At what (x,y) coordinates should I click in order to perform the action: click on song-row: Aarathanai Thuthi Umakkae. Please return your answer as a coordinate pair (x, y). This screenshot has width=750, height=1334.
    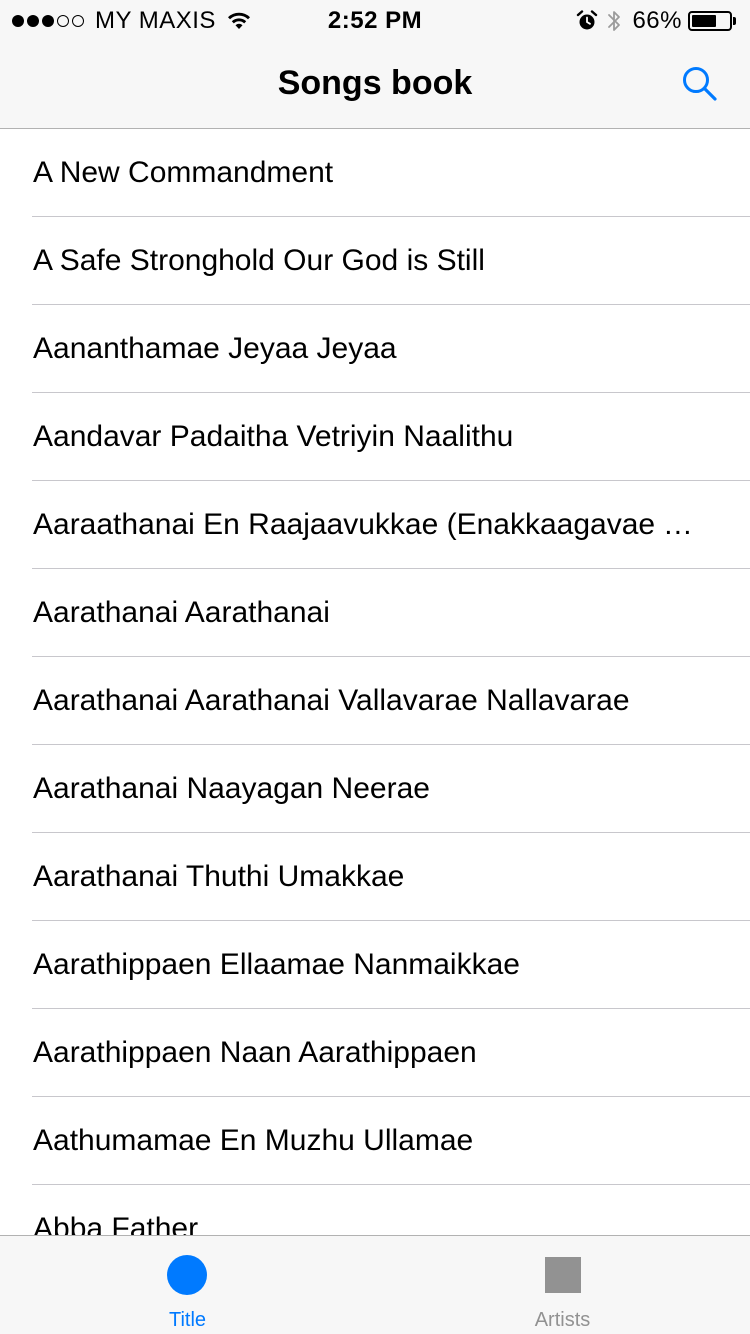
    Looking at the image, I should click on (375, 877).